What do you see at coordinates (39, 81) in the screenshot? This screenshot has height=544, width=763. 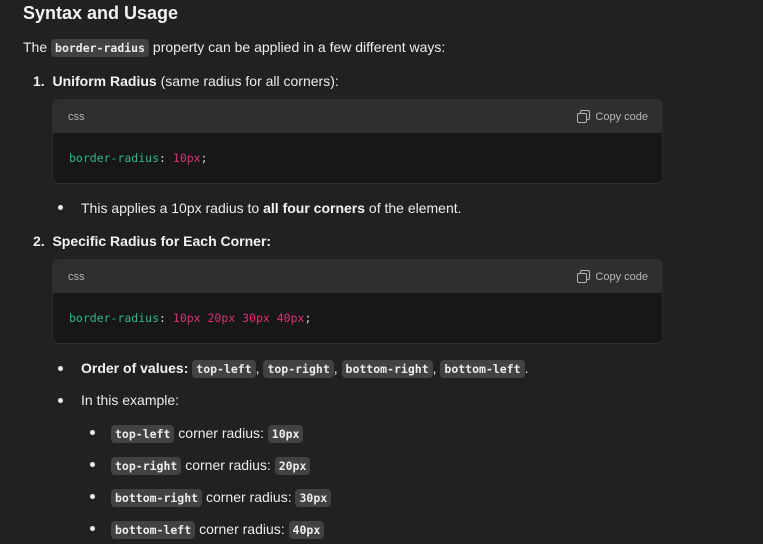 I see `list-number: 1.` at bounding box center [39, 81].